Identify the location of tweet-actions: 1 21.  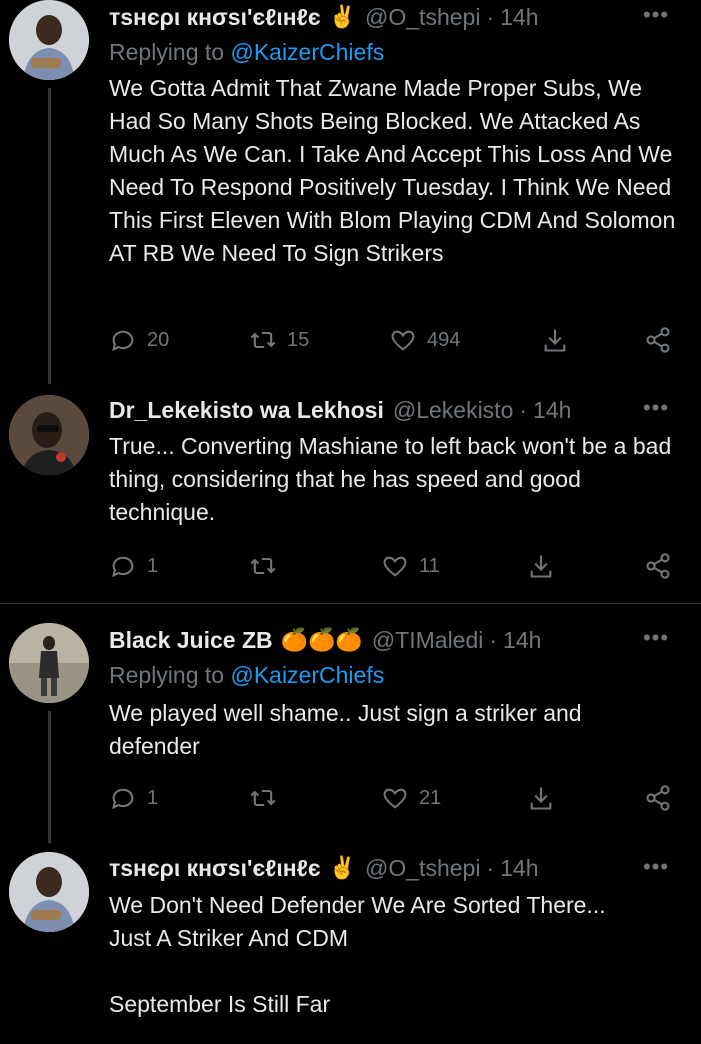
(391, 798).